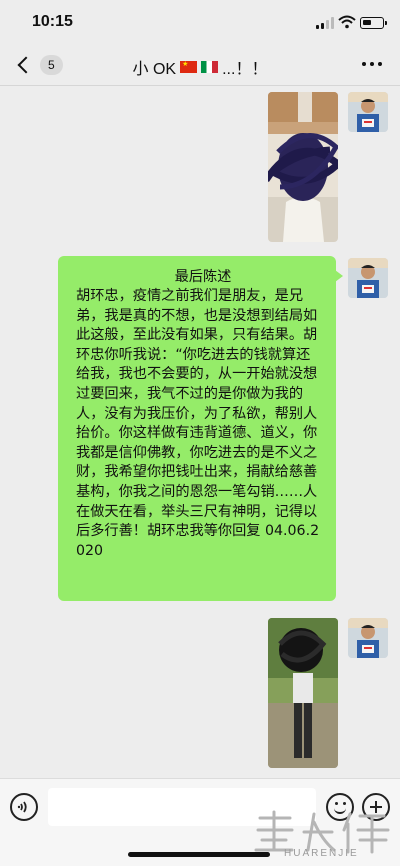  What do you see at coordinates (154, 69) in the screenshot?
I see `chat-title-name: 小 OK` at bounding box center [154, 69].